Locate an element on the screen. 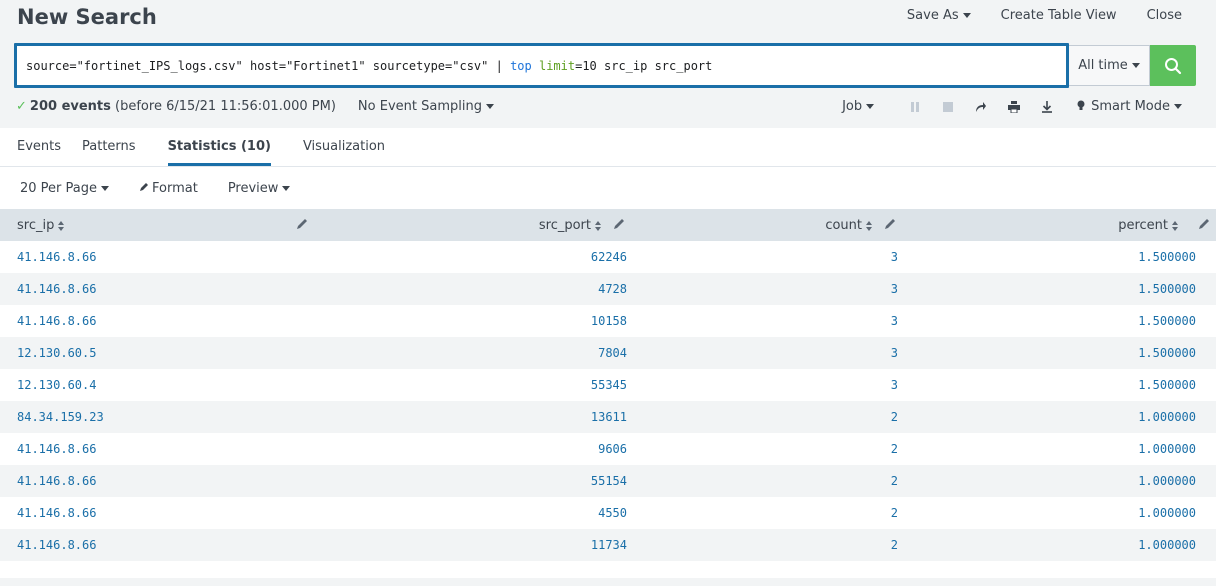 The height and width of the screenshot is (586, 1216). save-as-menu: Save As is located at coordinates (939, 16).